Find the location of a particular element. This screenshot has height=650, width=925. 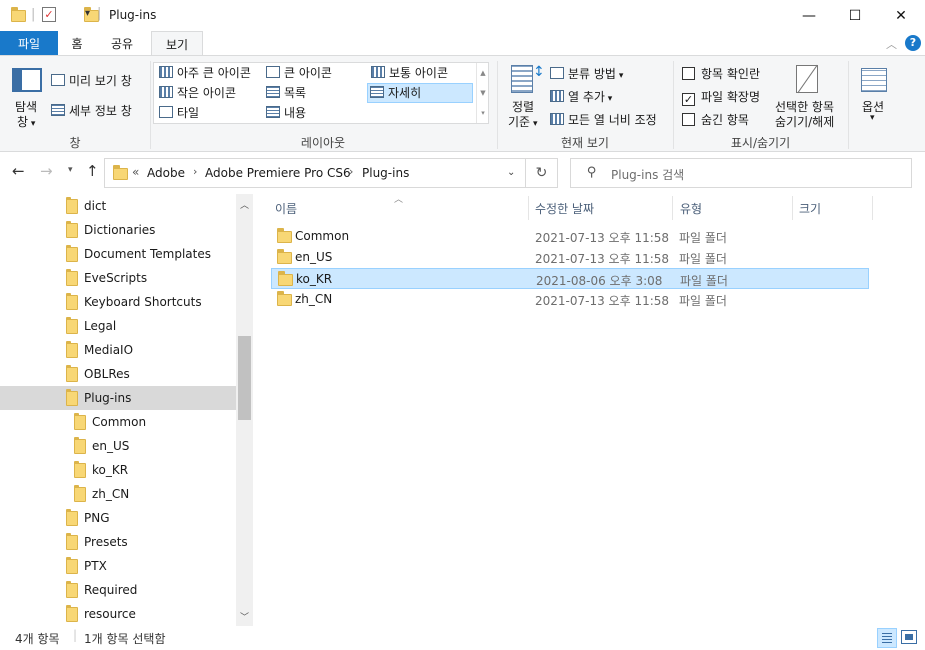

options-dropdown-icon: ▾ is located at coordinates (872, 118).